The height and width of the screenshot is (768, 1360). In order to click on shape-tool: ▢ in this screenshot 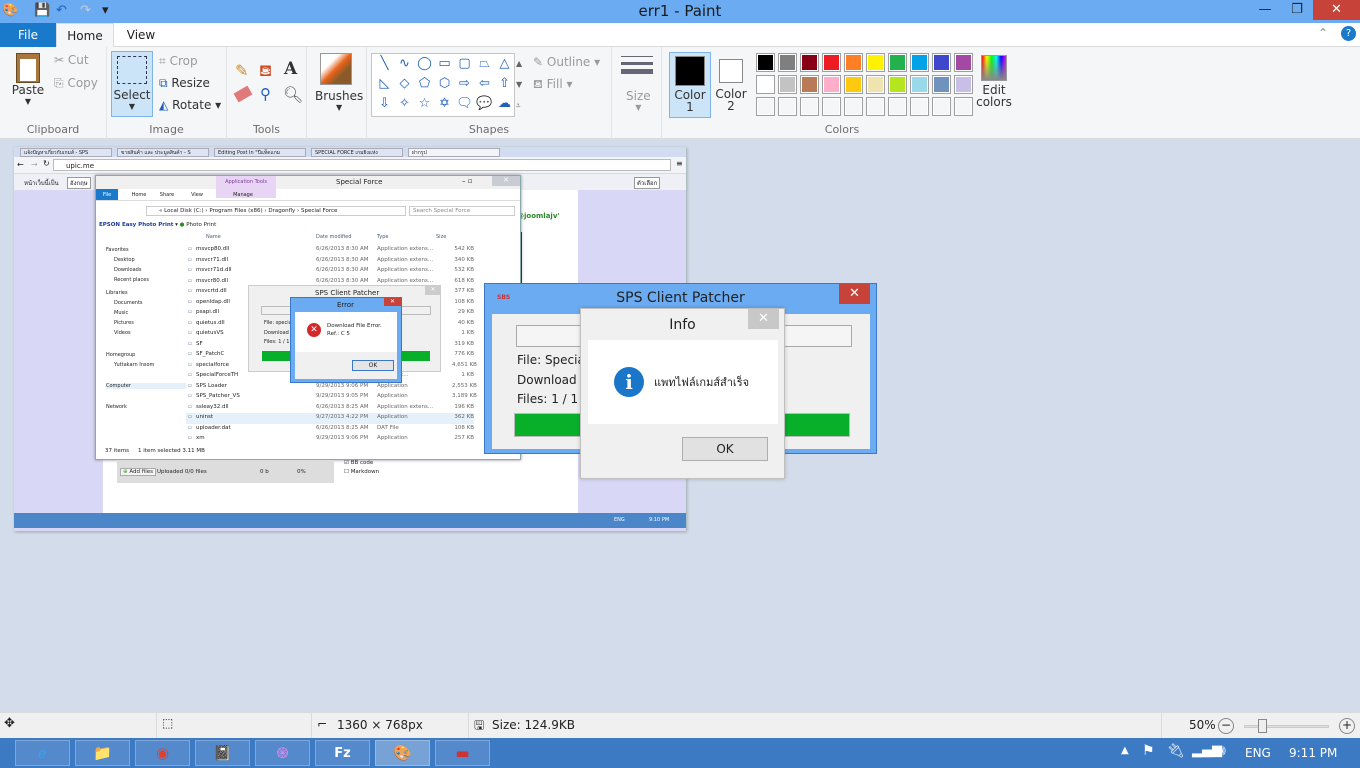, I will do `click(464, 63)`.